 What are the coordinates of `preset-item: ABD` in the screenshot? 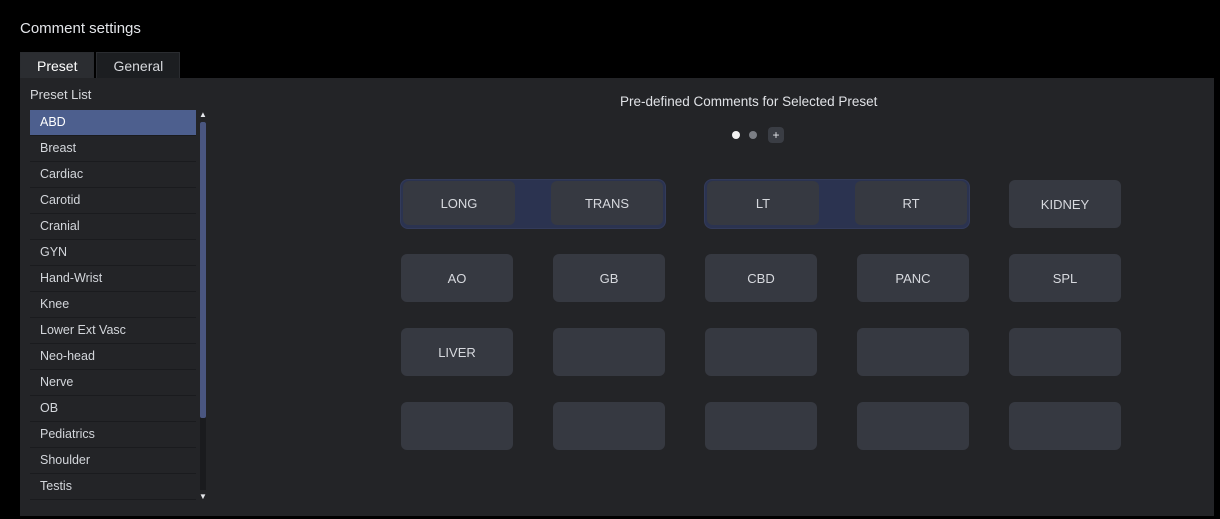 It's located at (113, 123).